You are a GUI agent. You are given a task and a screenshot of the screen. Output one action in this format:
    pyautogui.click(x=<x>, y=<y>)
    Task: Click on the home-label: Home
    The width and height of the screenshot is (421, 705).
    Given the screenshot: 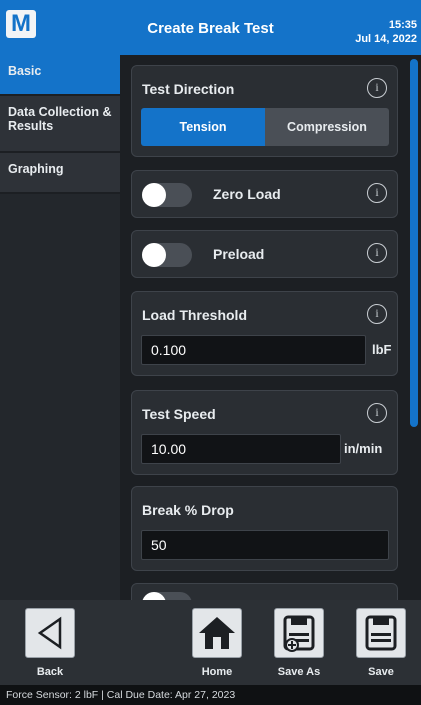 What is the action you would take?
    pyautogui.click(x=217, y=672)
    